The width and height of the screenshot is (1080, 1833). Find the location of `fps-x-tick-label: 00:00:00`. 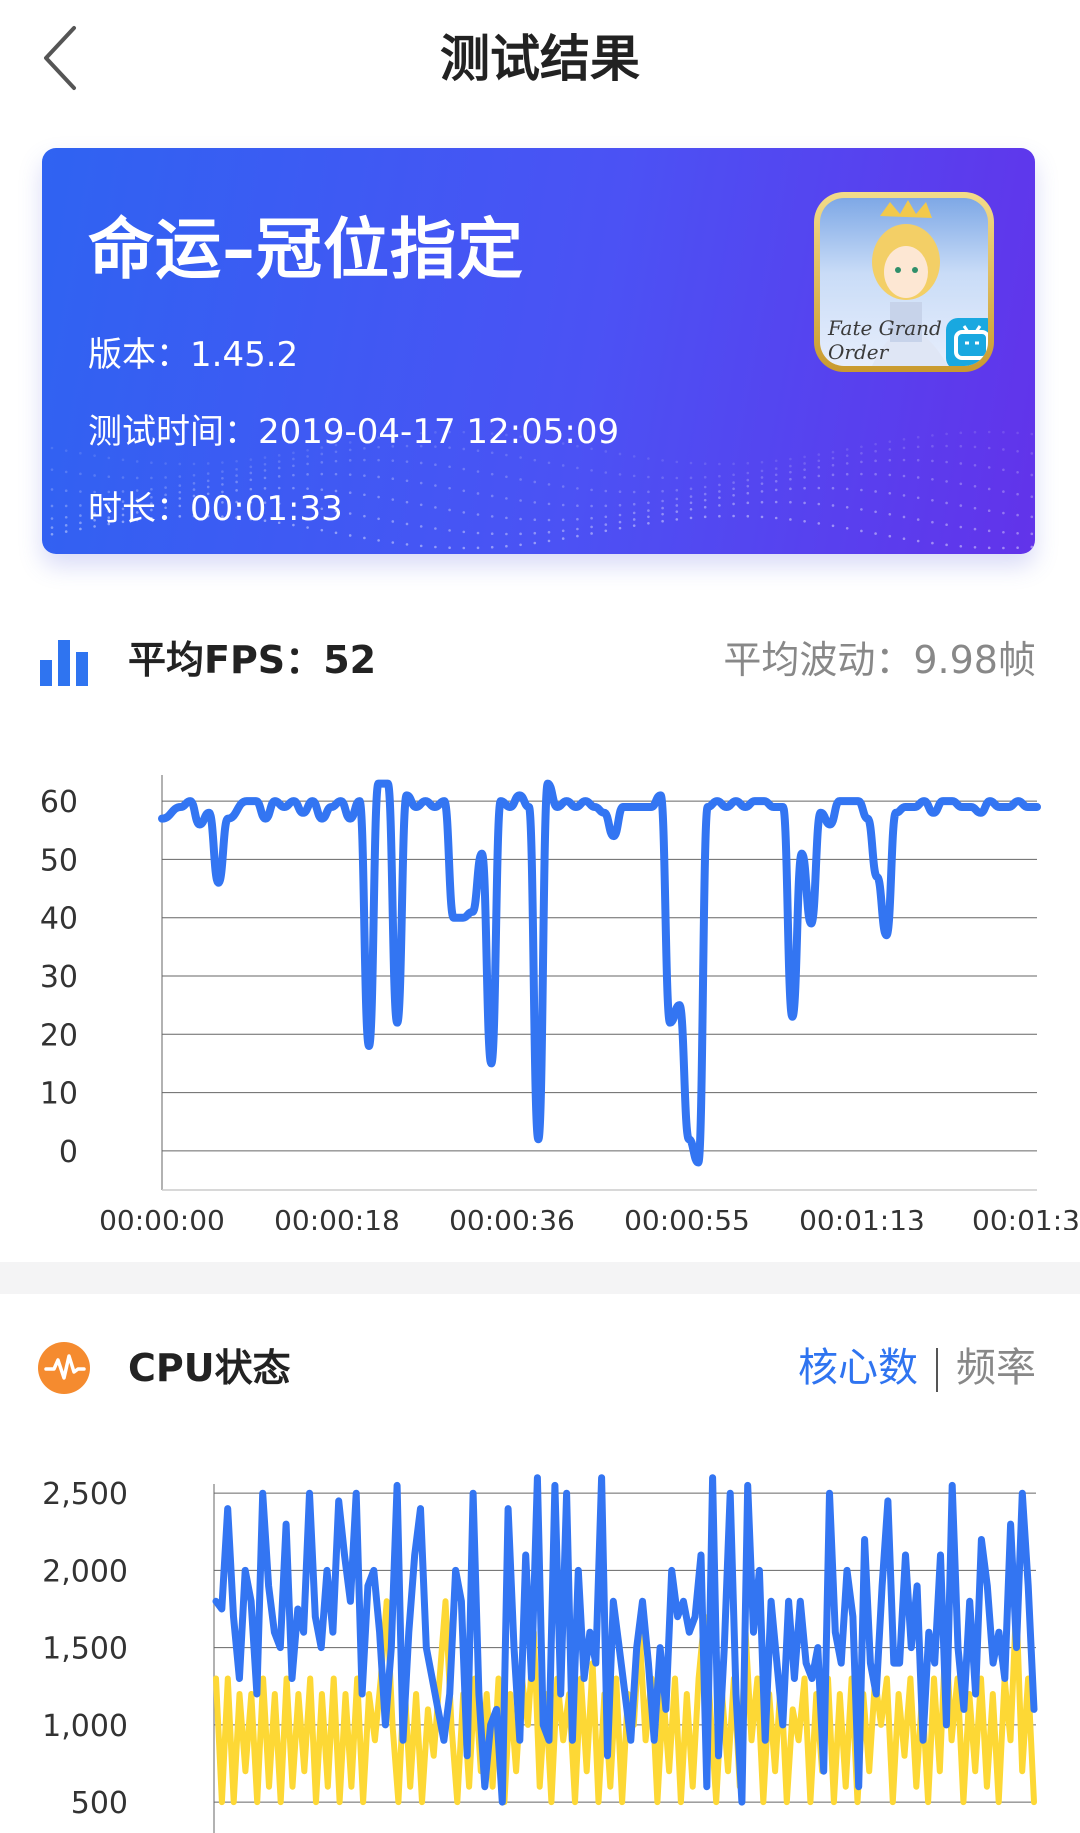

fps-x-tick-label: 00:00:00 is located at coordinates (162, 1217).